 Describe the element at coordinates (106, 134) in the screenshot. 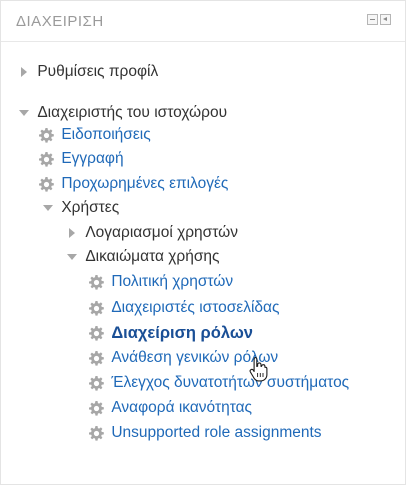

I see `tree-item-label: Ειδοποιήσεις` at that location.